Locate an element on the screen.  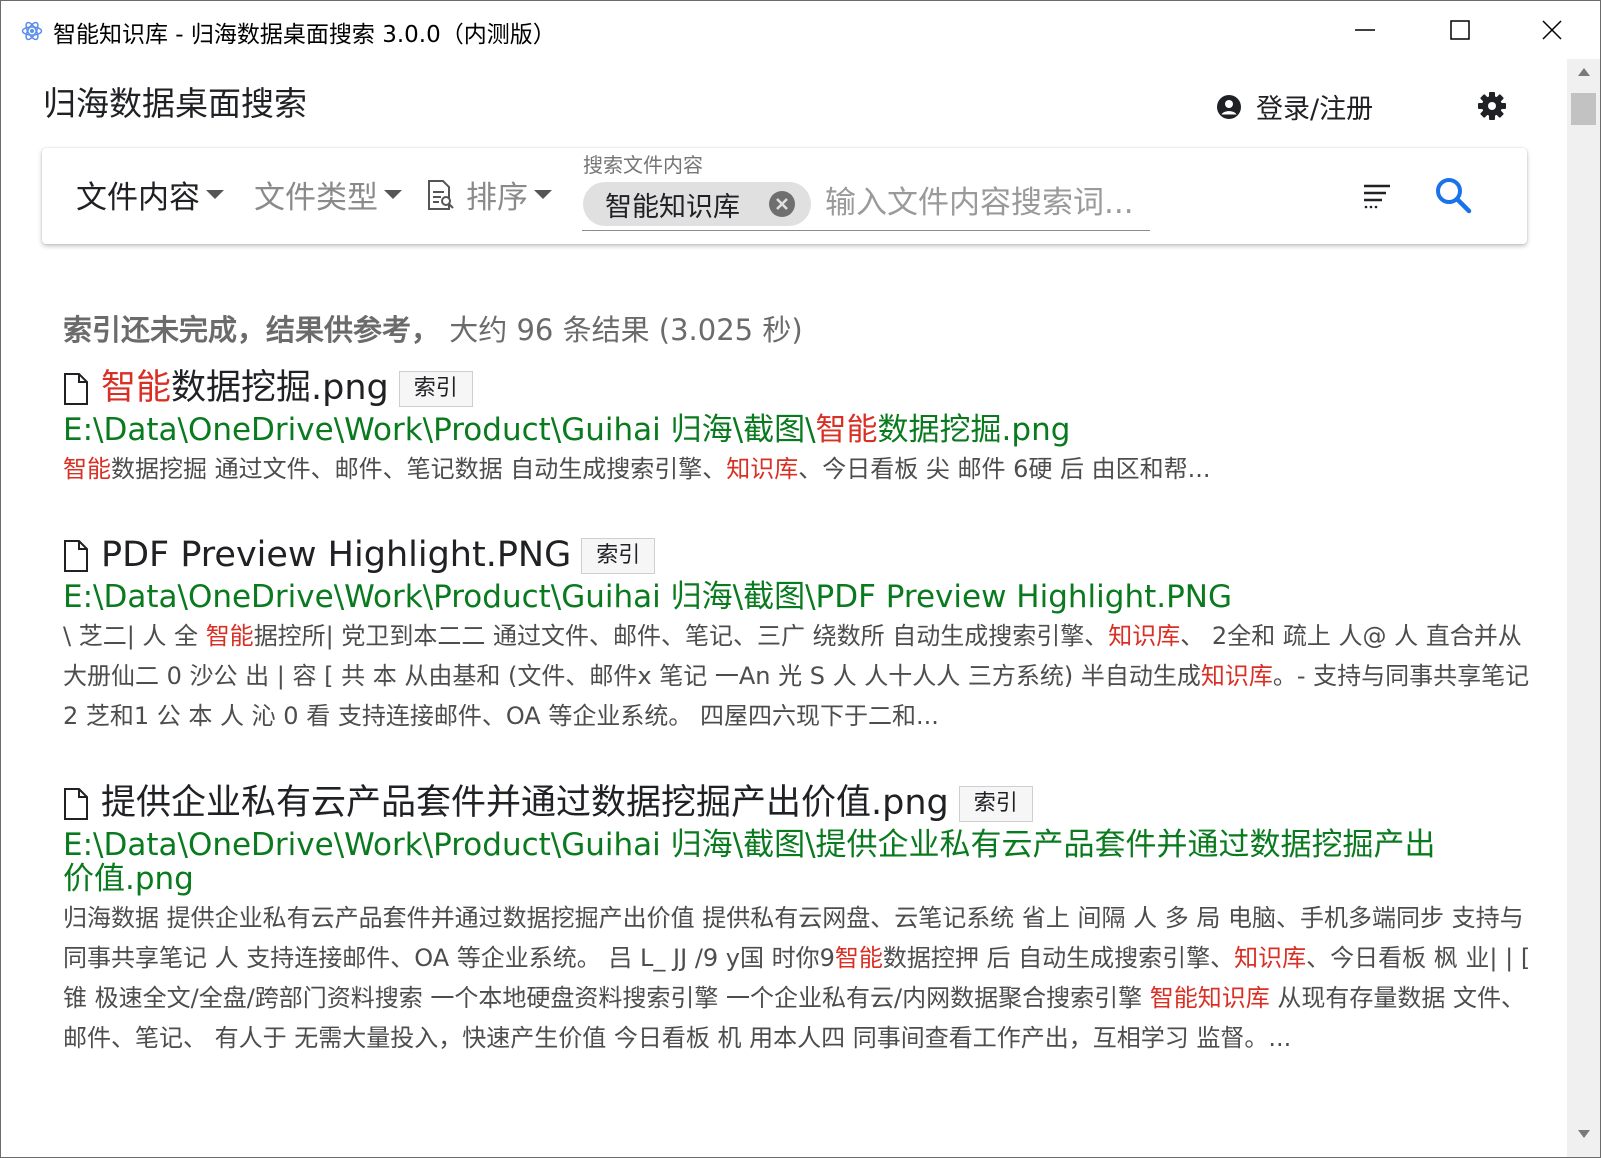
account-icon is located at coordinates (1229, 106).